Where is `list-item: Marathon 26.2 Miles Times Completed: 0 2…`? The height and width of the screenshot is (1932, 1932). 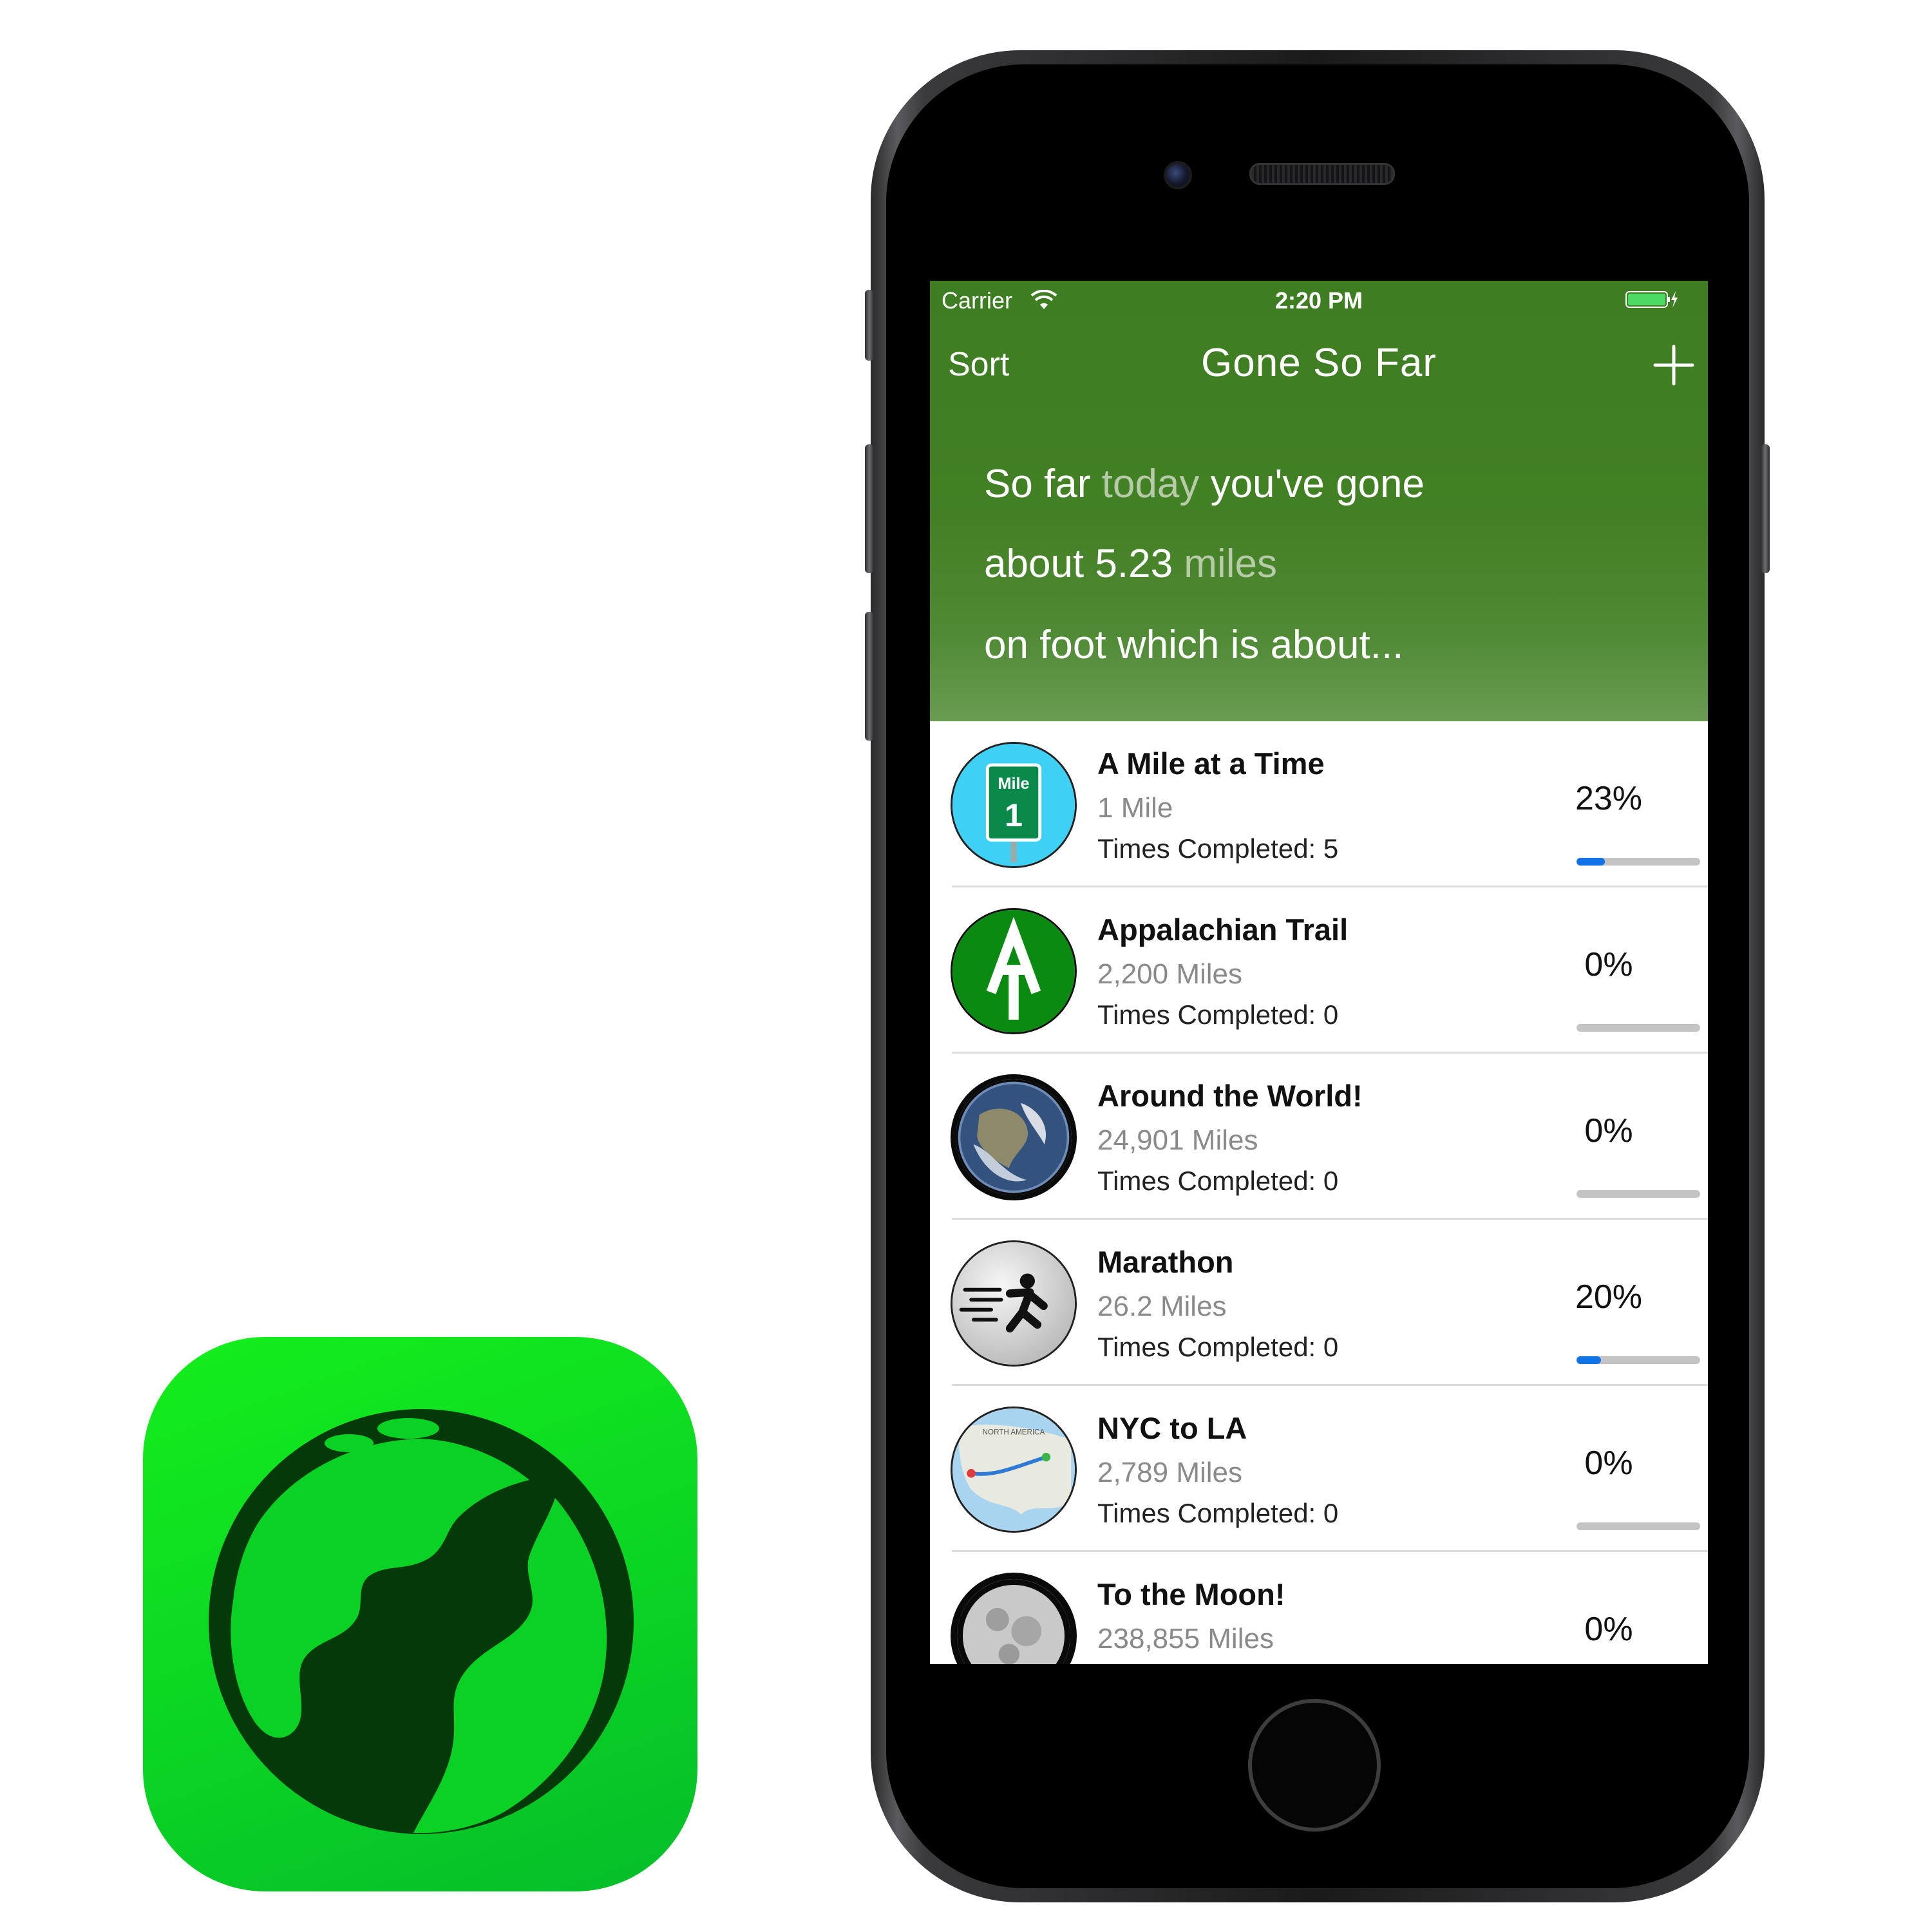 list-item: Marathon 26.2 Miles Times Completed: 0 2… is located at coordinates (1319, 1303).